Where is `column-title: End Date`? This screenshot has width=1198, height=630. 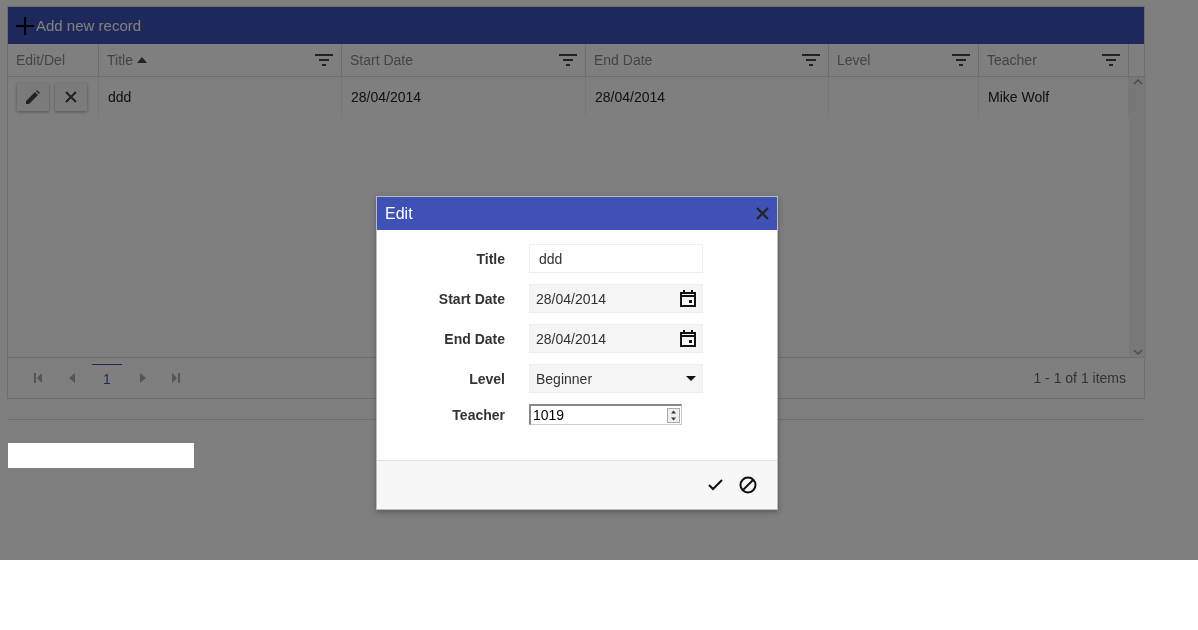
column-title: End Date is located at coordinates (623, 60).